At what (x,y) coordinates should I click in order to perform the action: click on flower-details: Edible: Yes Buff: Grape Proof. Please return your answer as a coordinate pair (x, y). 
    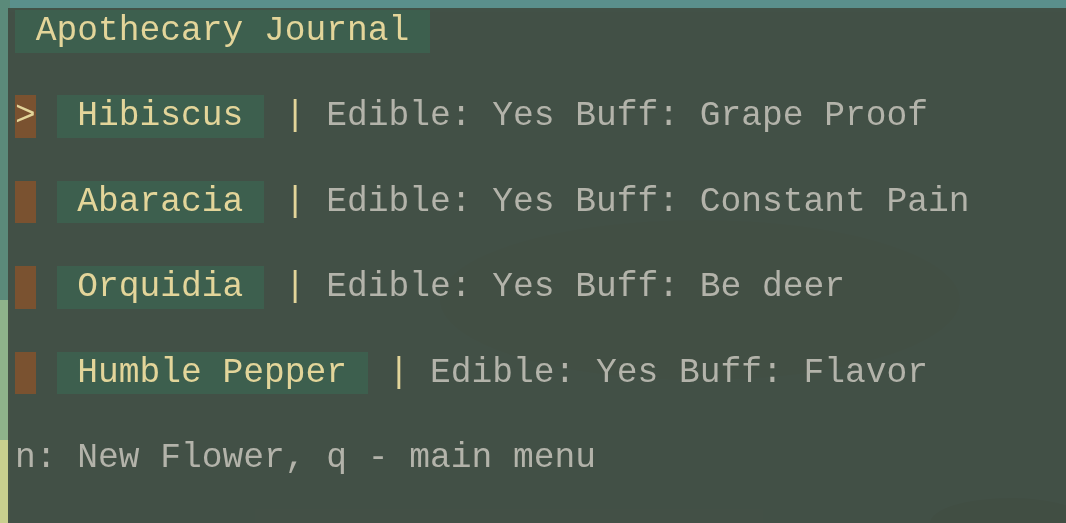
    Looking at the image, I should click on (627, 116).